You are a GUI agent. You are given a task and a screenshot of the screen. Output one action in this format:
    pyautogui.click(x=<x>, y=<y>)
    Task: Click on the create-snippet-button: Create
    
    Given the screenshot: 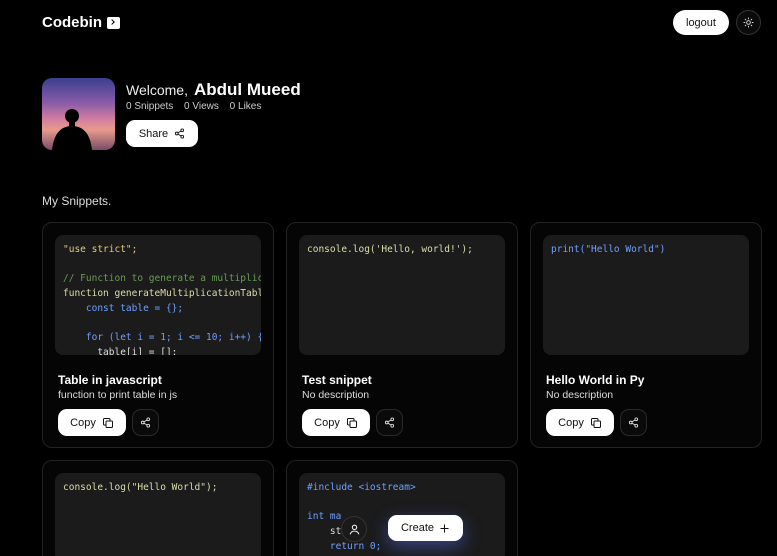 What is the action you would take?
    pyautogui.click(x=425, y=528)
    